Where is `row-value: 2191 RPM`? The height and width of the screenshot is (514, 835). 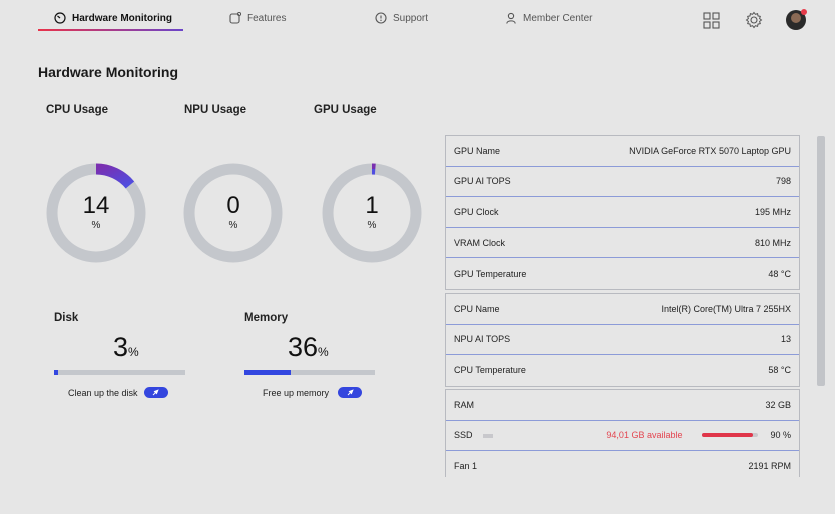 row-value: 2191 RPM is located at coordinates (769, 466).